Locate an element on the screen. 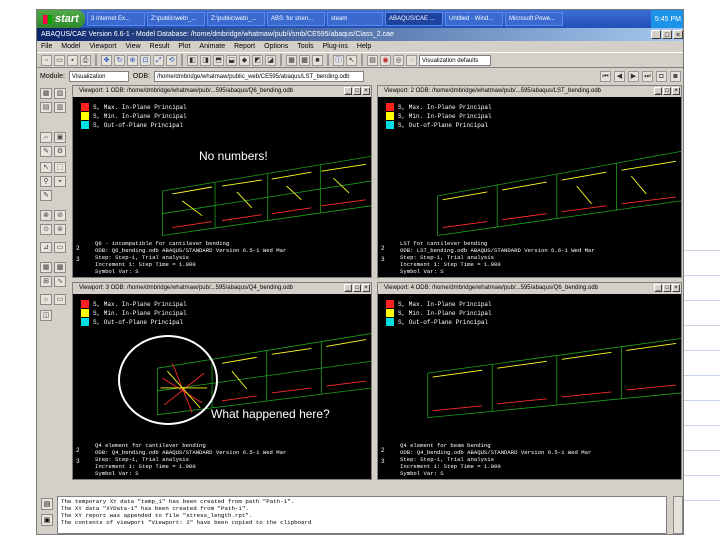  view-bottom-icon: ⬓ is located at coordinates (231, 60).